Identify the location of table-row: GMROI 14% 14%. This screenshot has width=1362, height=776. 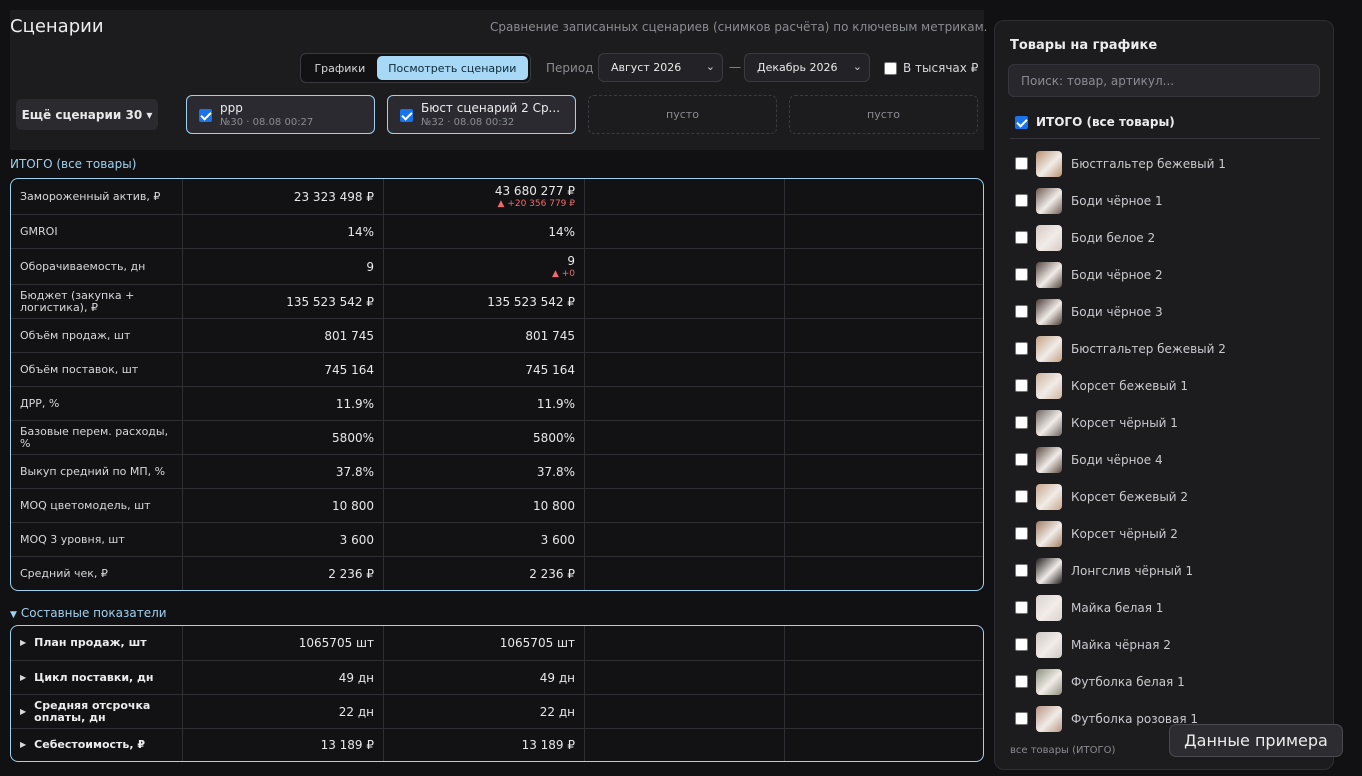
(497, 231).